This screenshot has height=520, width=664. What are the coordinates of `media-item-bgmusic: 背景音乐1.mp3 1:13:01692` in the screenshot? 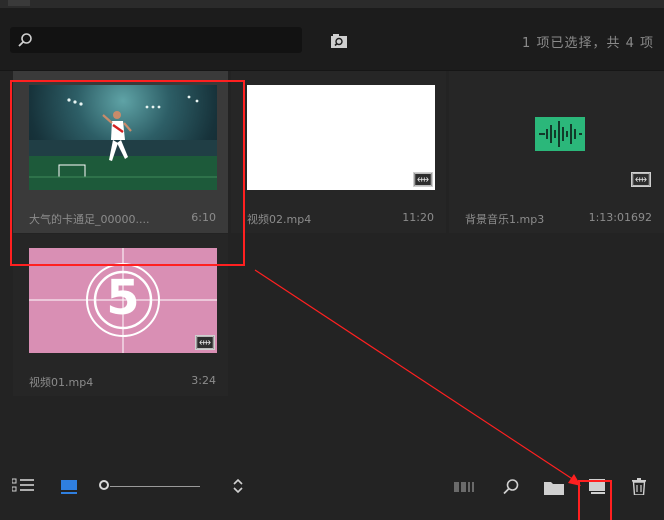 It's located at (556, 152).